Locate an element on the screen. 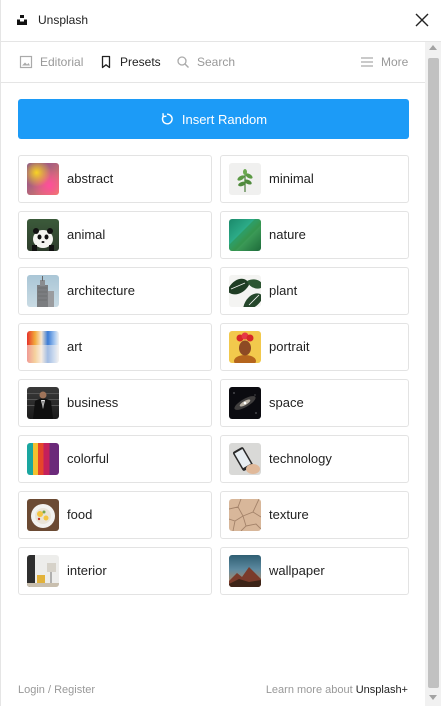 This screenshot has width=441, height=706. tab-presets-label: Presets is located at coordinates (140, 62).